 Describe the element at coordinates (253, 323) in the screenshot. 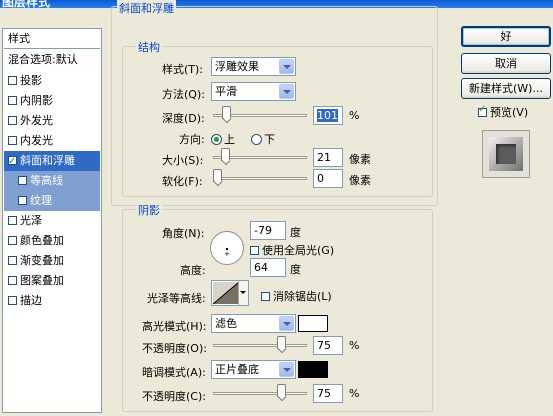

I see `highlight-mode-select: 滤色` at that location.